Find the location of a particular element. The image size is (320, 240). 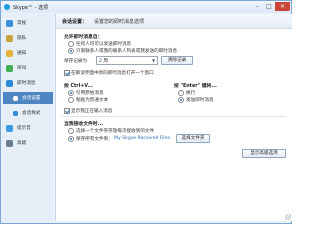

sidebar-item-label: 高级 is located at coordinates (22, 143).